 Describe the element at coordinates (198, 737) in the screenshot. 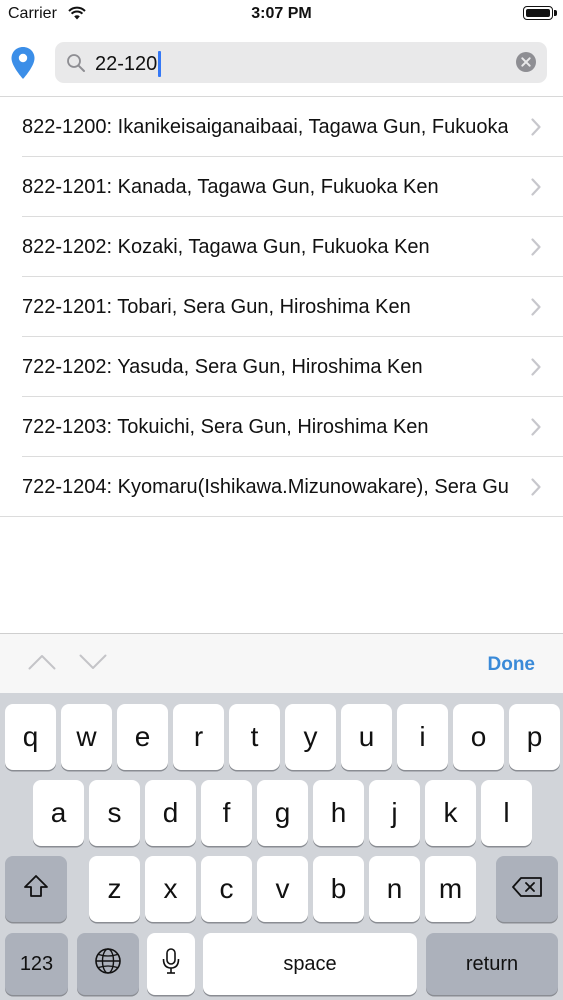

I see `key-r: r` at that location.